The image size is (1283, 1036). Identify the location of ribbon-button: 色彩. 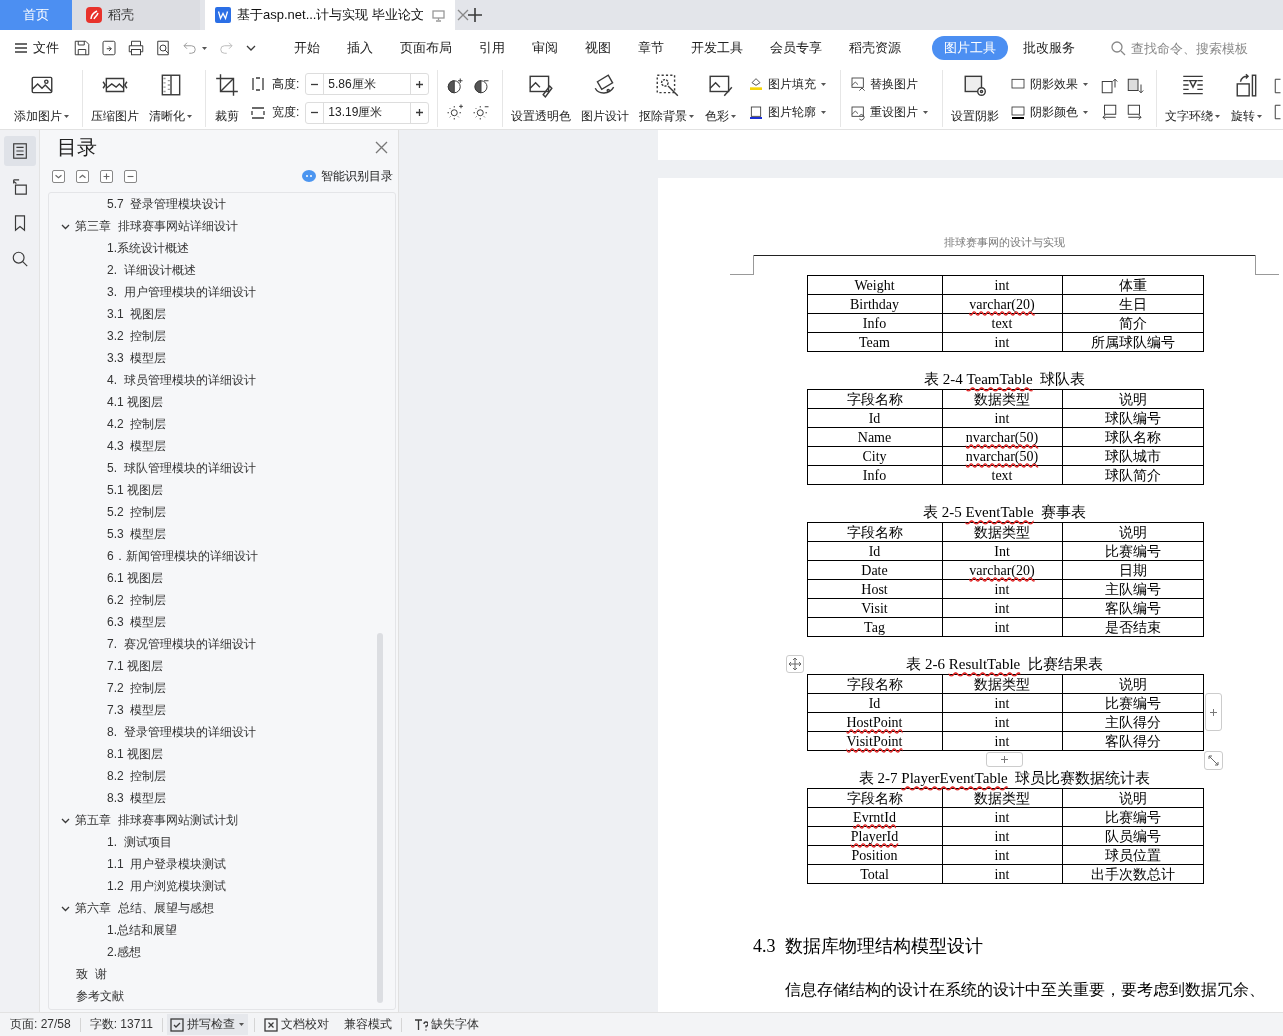
(721, 98).